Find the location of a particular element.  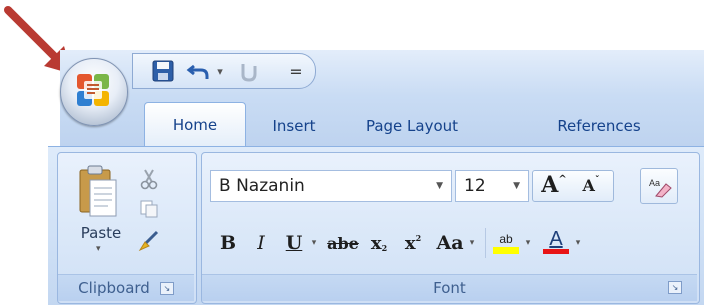

paste-dropdown-icon: ▾ is located at coordinates (98, 249).